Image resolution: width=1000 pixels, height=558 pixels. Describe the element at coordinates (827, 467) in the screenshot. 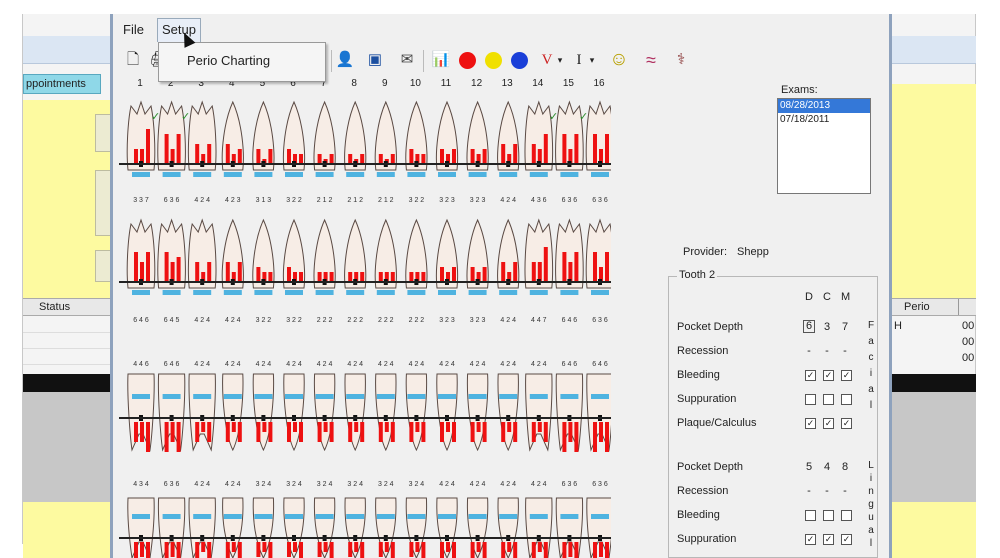

I see `lingual-pocket-depth-c: 4` at that location.